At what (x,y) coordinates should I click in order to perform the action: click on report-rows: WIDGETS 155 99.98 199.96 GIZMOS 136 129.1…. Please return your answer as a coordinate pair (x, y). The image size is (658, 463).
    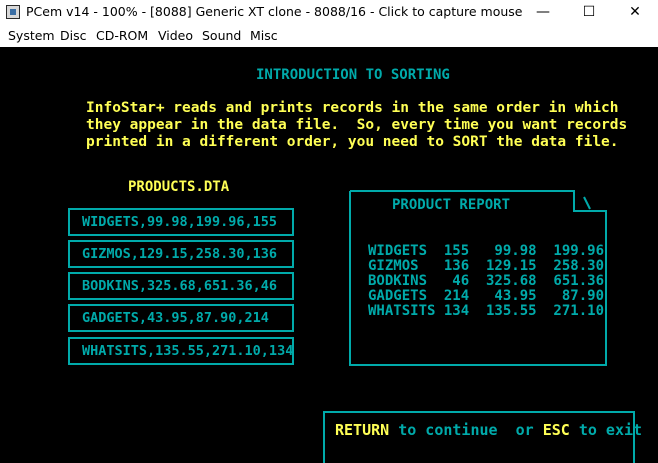
    Looking at the image, I should click on (486, 281).